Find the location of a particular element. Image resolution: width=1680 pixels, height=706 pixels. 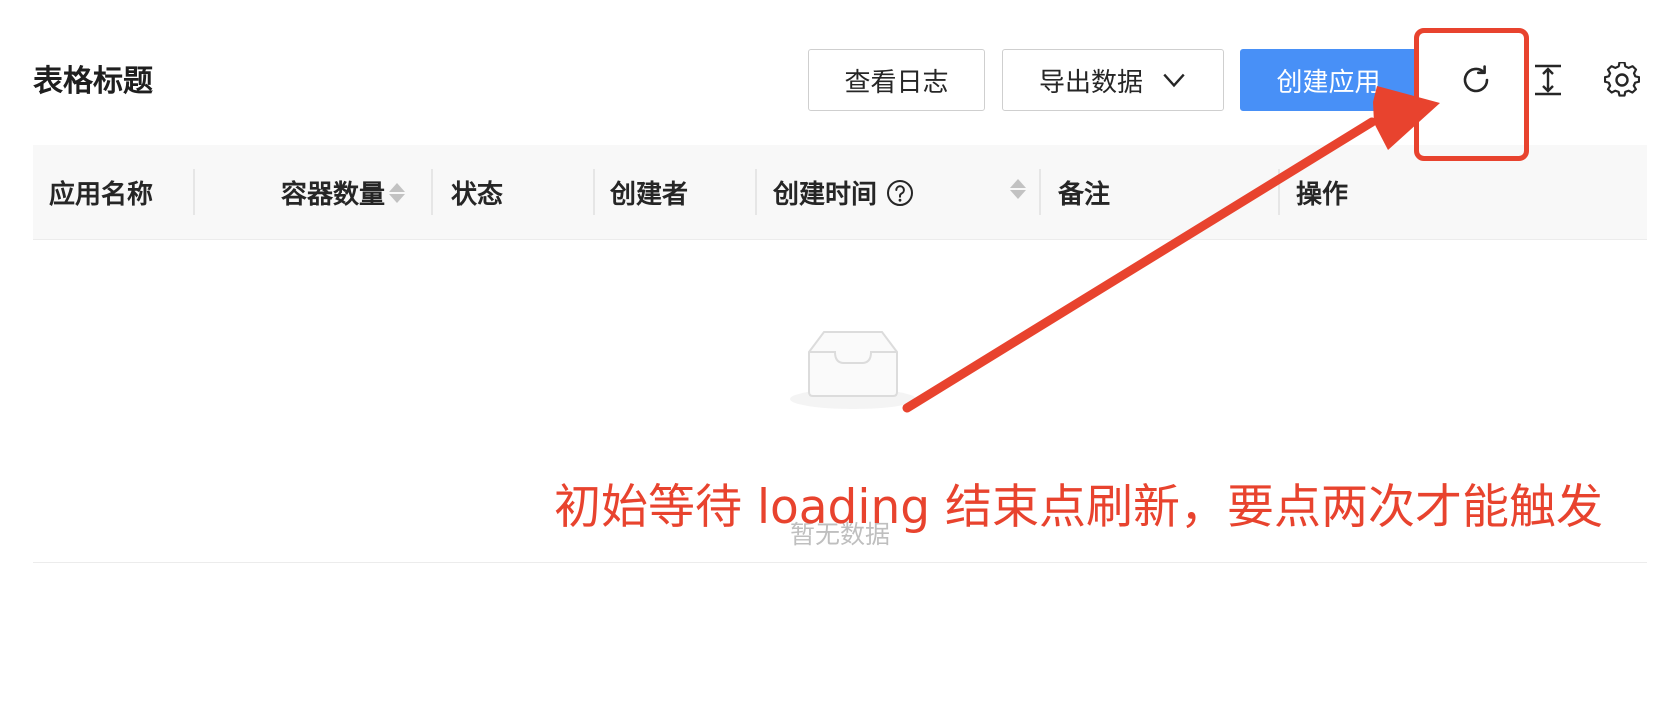

column-header-app-name: 应用名称 is located at coordinates (101, 192).